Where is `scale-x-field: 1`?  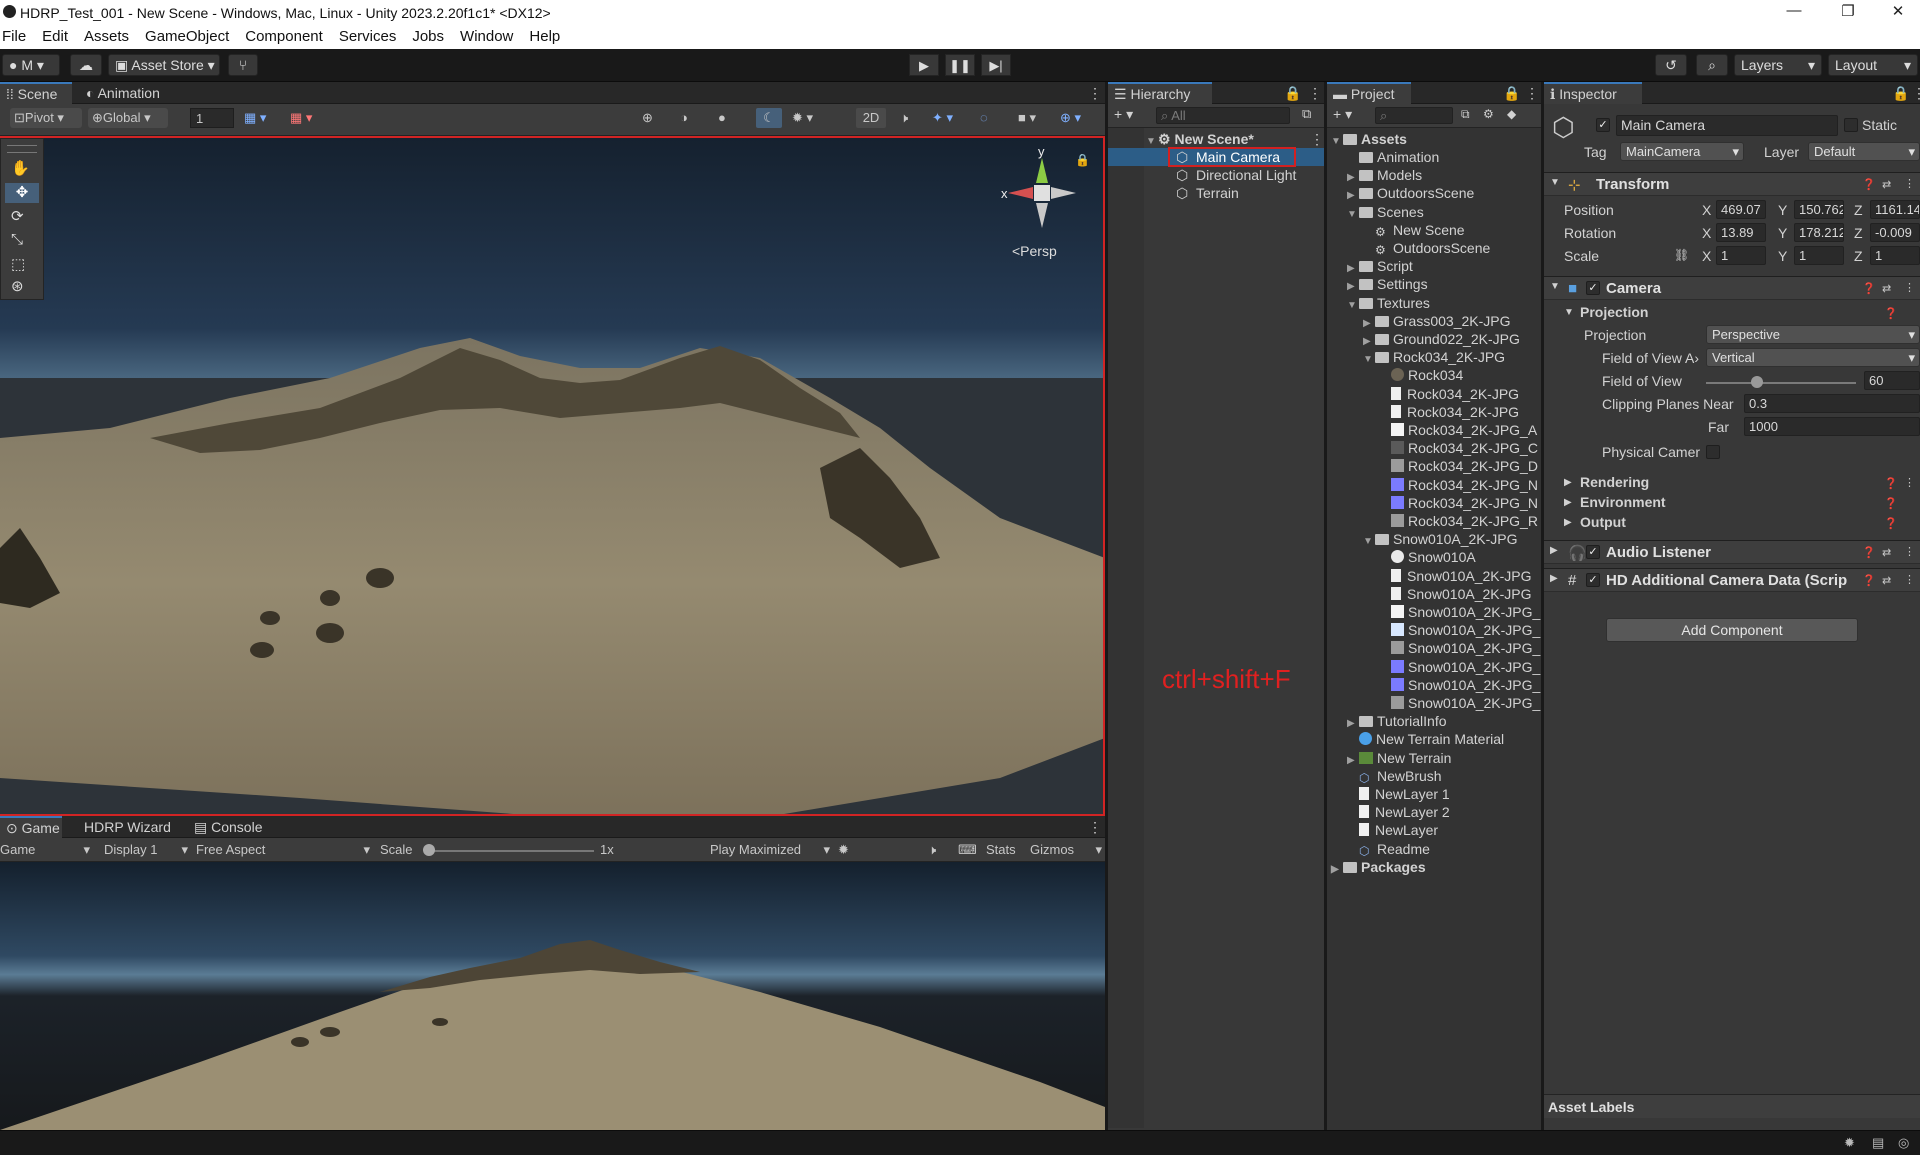 scale-x-field: 1 is located at coordinates (1741, 255).